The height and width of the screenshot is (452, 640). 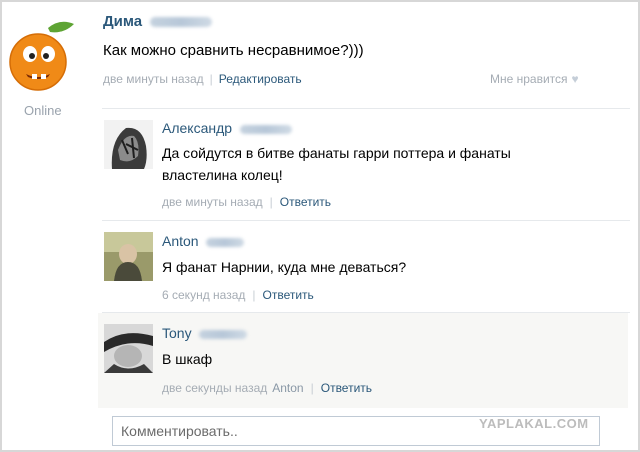 What do you see at coordinates (212, 202) in the screenshot?
I see `comment-time: две минуты назад` at bounding box center [212, 202].